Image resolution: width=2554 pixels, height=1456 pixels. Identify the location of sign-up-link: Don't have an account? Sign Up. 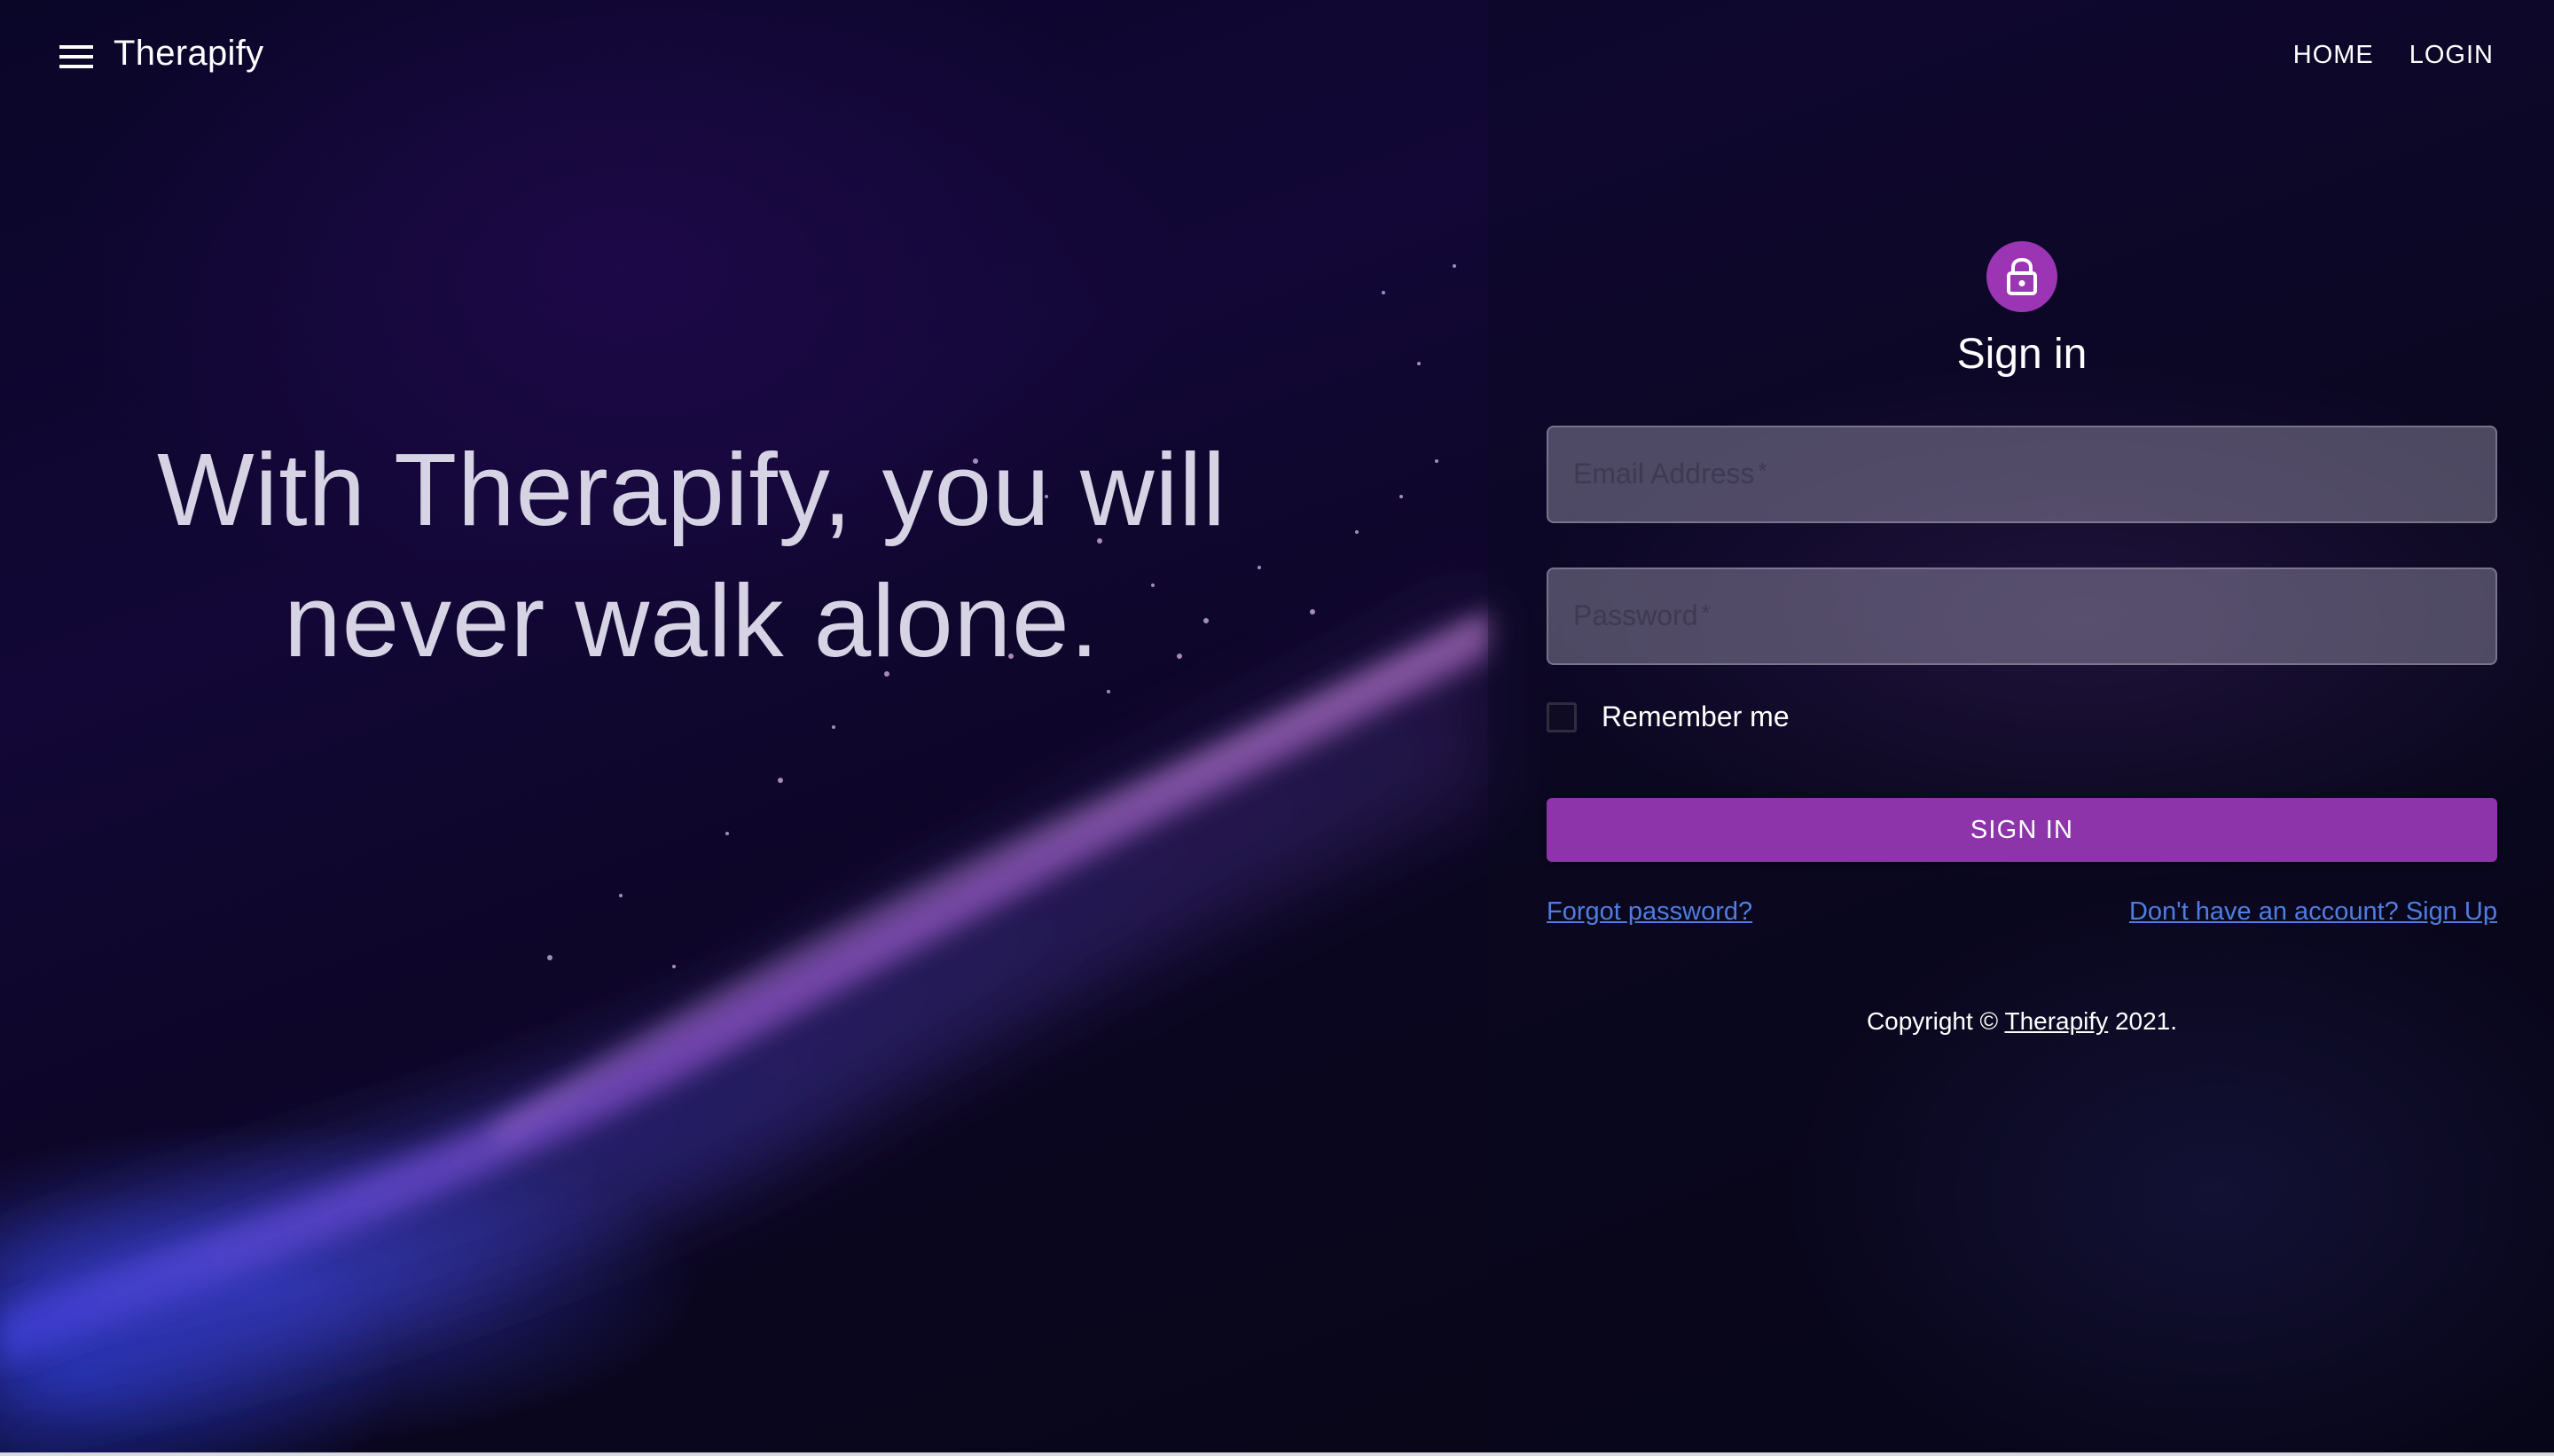
(2313, 912).